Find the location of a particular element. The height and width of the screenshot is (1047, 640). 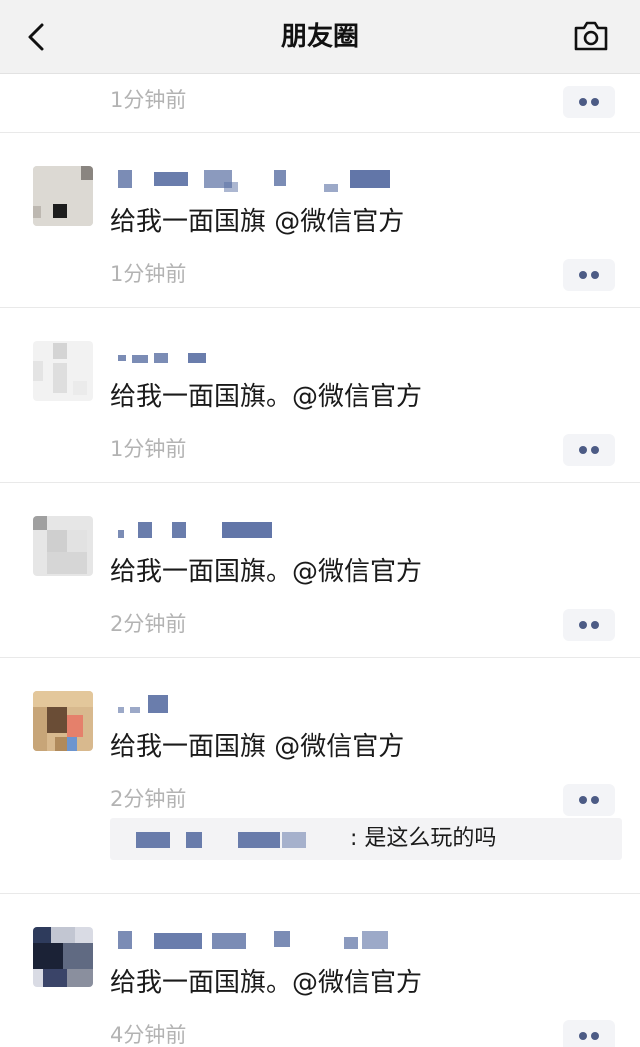

camera-icon is located at coordinates (591, 36).